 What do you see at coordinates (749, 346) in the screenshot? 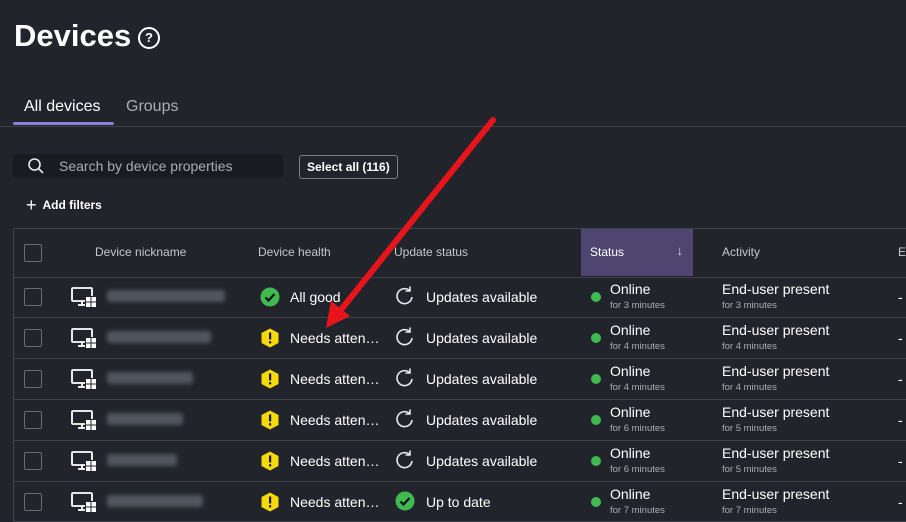
I see `activity-duration: for 4 minutes` at bounding box center [749, 346].